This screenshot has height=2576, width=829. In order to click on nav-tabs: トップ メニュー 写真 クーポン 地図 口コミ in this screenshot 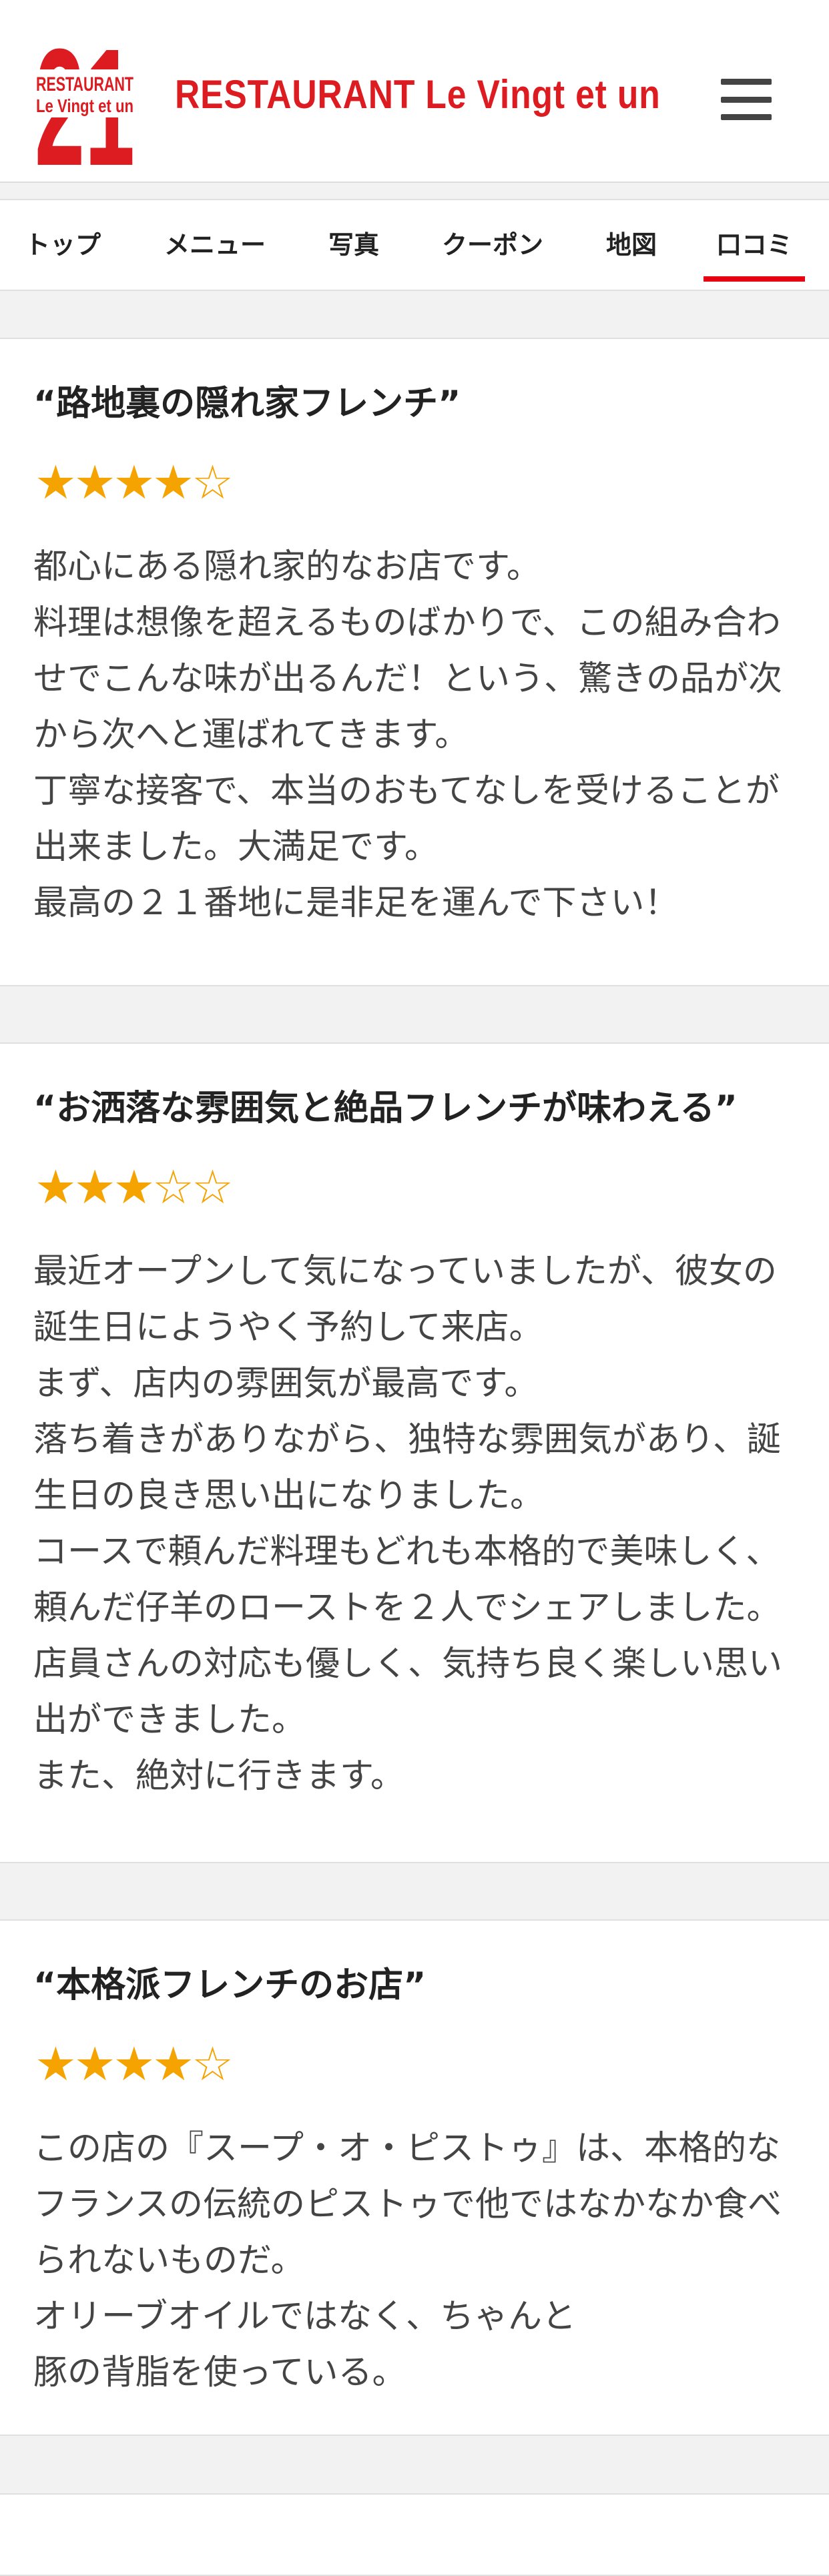, I will do `click(414, 245)`.